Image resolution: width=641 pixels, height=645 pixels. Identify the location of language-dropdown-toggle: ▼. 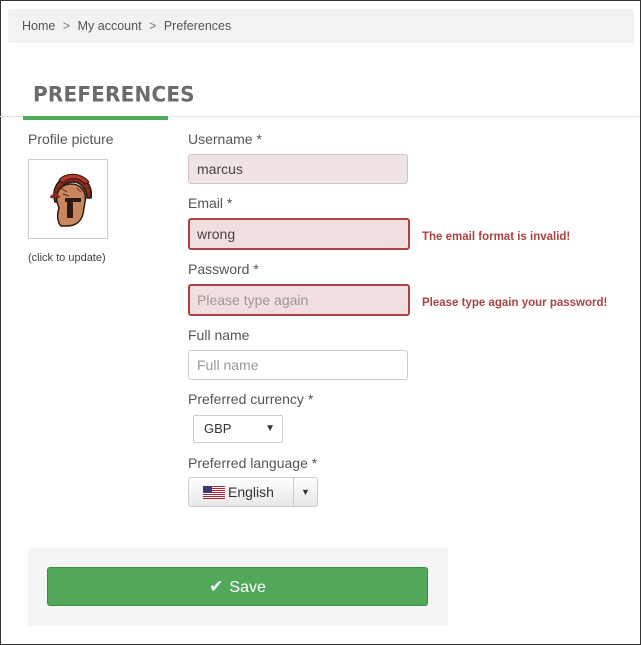
(305, 492).